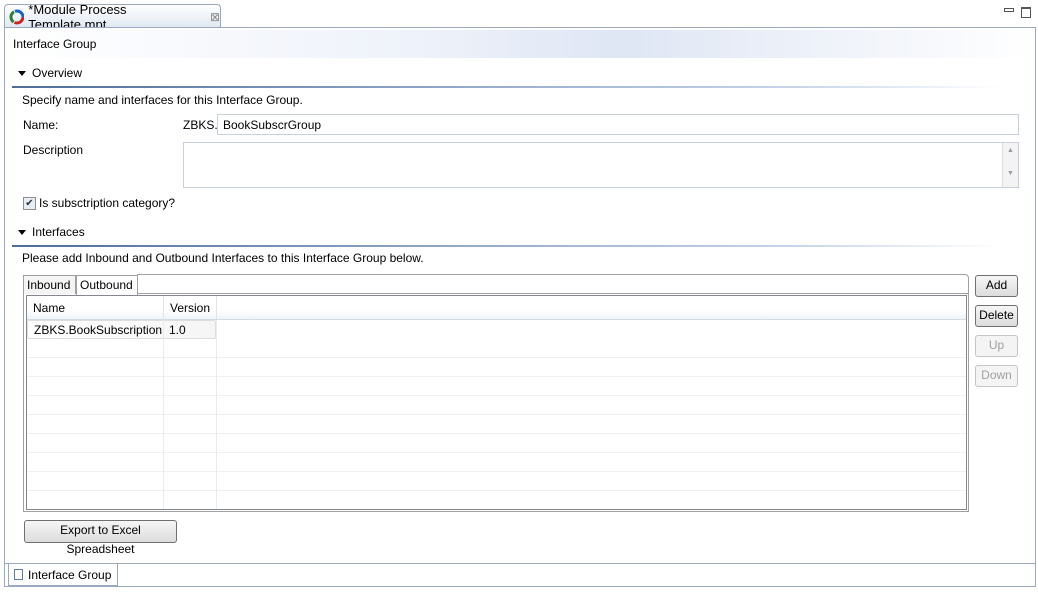 The height and width of the screenshot is (592, 1038). I want to click on interfaces-title: Interfaces, so click(58, 232).